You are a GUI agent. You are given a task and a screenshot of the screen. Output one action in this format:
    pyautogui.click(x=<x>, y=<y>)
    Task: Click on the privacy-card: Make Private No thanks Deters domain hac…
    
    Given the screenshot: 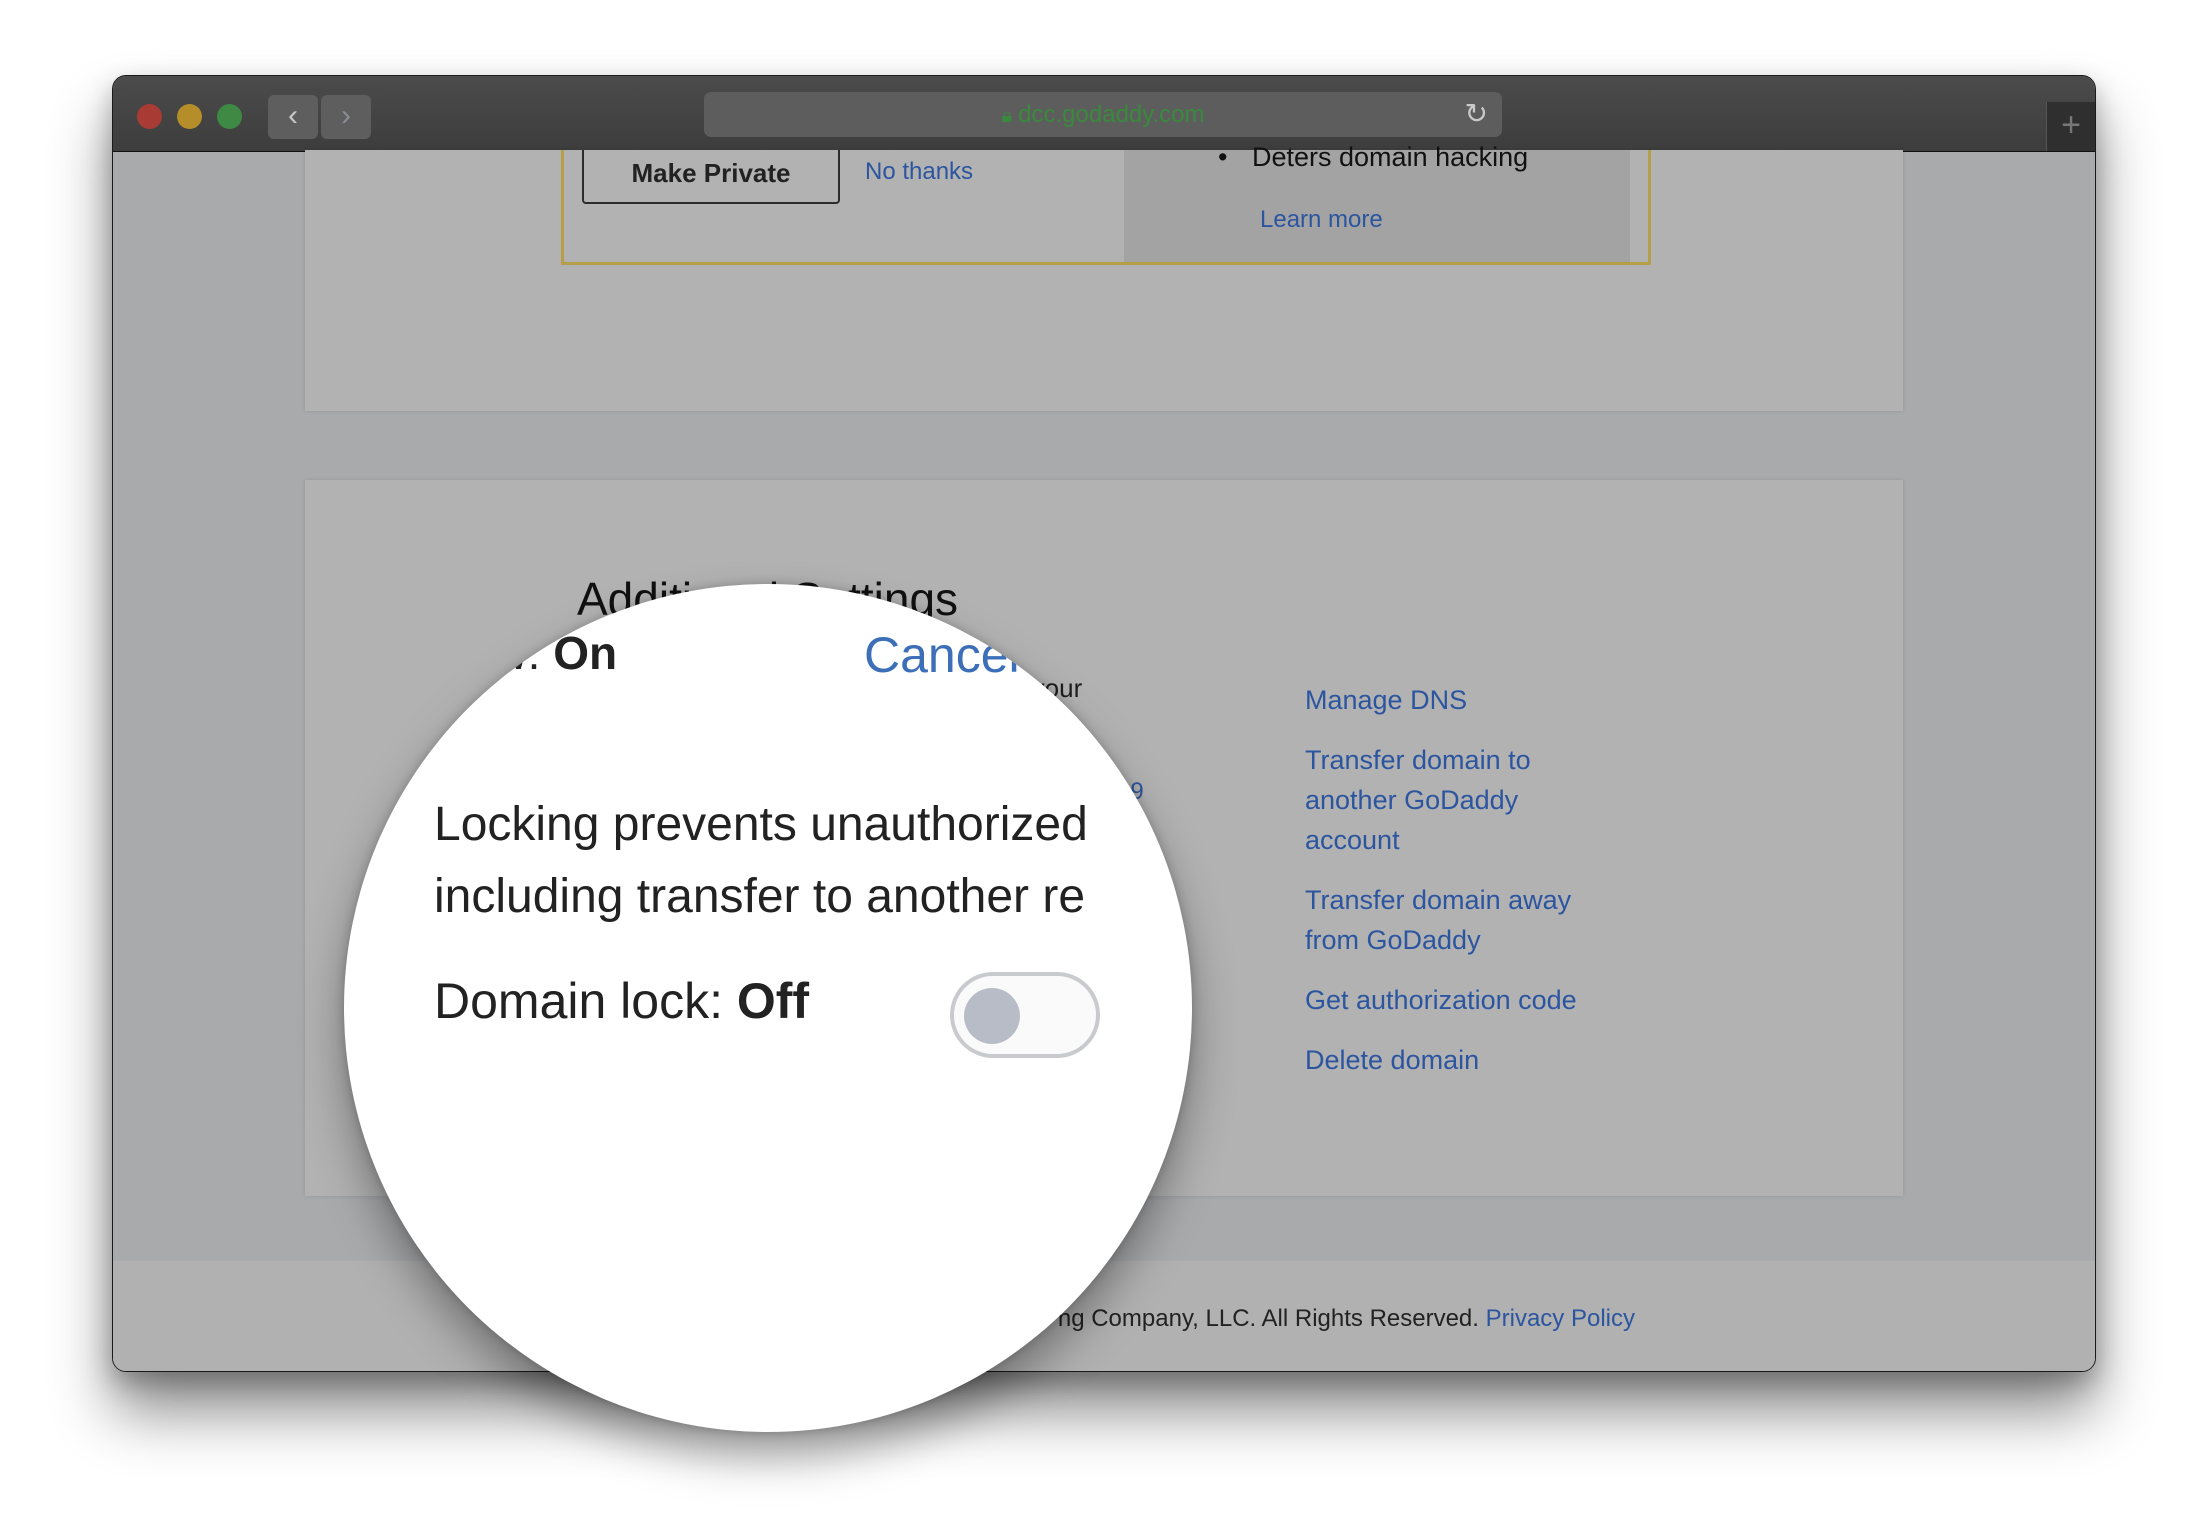 What is the action you would take?
    pyautogui.click(x=1104, y=276)
    